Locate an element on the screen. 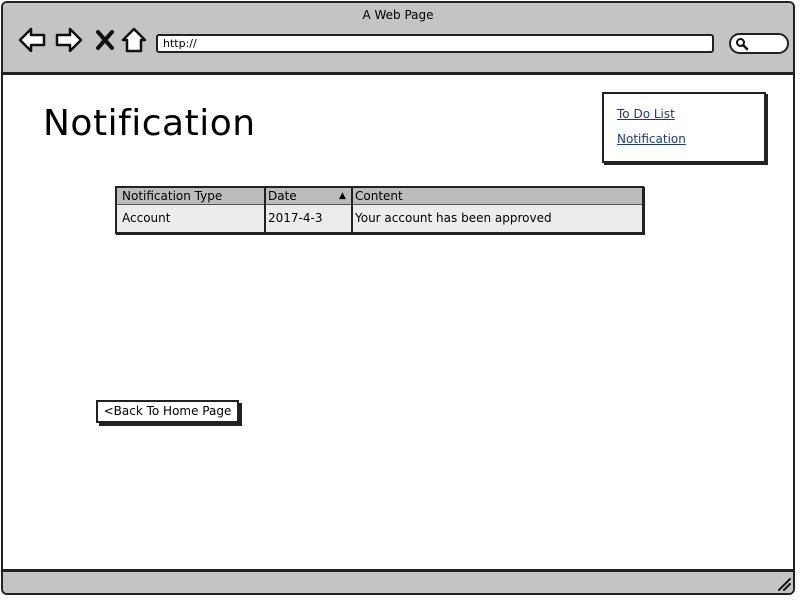  browser-chrome: A Web Page http:// is located at coordinates (398, 39).